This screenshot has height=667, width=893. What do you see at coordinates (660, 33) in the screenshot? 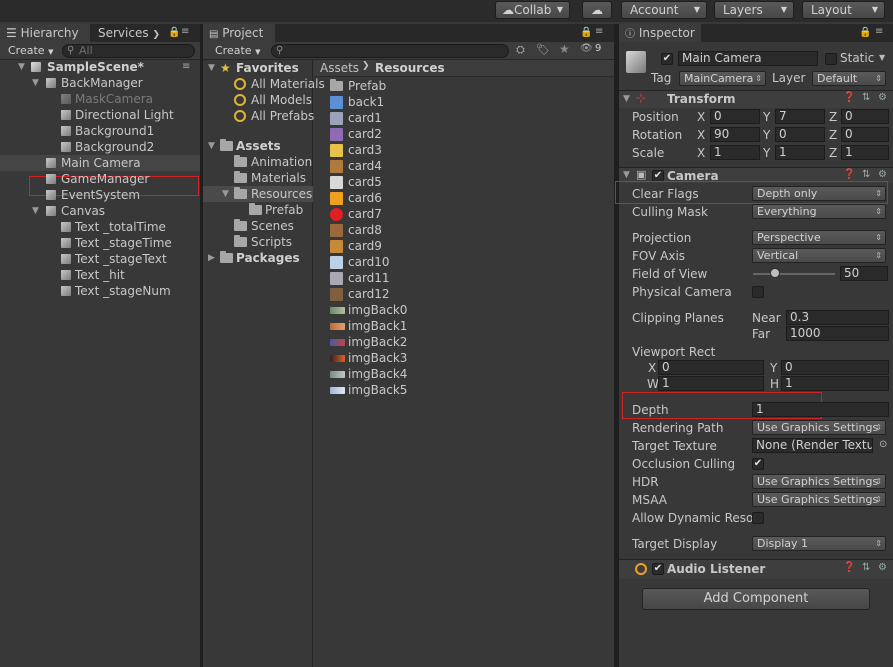
I see `tab-inspector: ⓘ Inspector` at bounding box center [660, 33].